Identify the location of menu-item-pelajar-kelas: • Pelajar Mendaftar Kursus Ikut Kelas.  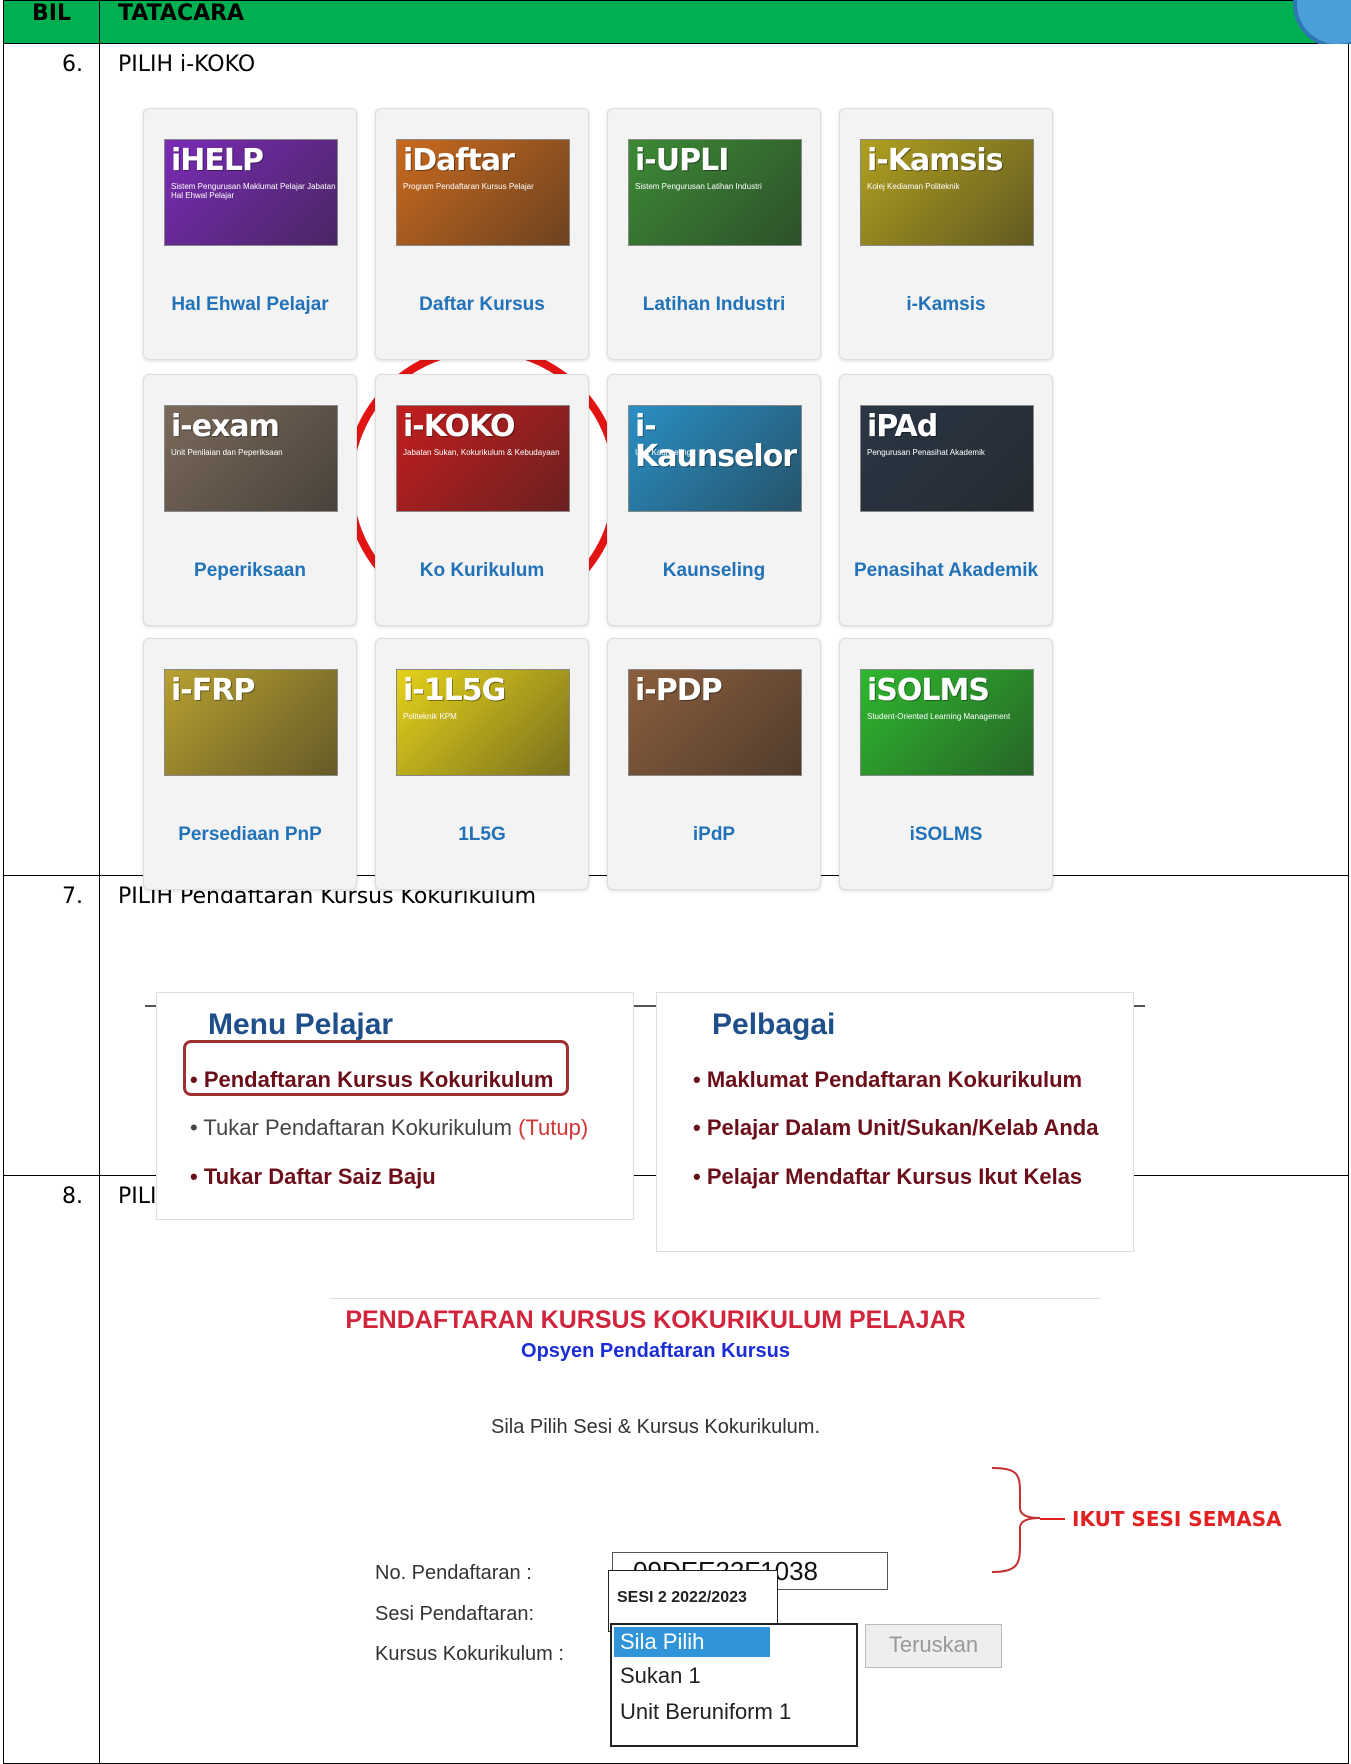
(887, 1177).